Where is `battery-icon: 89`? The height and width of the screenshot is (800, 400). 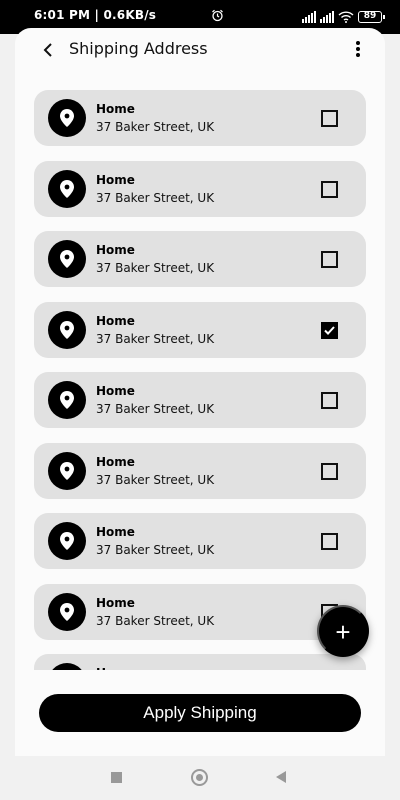
battery-icon: 89 is located at coordinates (371, 16).